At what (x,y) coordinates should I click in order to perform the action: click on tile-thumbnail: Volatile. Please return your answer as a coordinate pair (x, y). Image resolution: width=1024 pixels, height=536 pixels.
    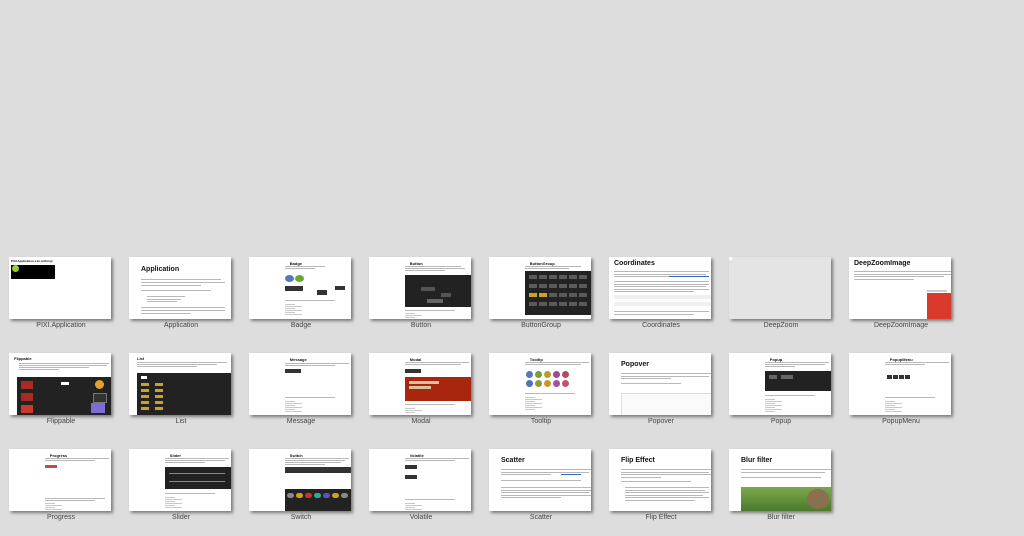
    Looking at the image, I should click on (420, 480).